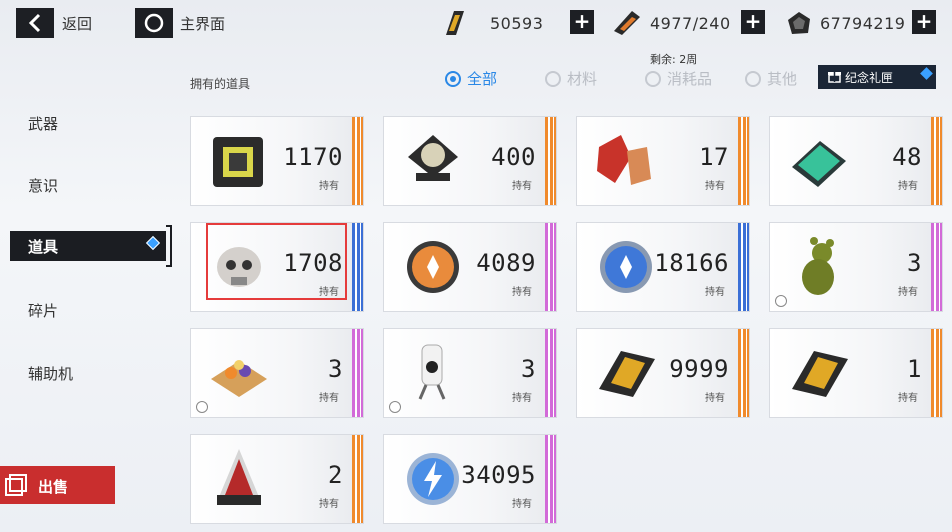 Image resolution: width=952 pixels, height=532 pixels. What do you see at coordinates (856, 373) in the screenshot?
I see `item-card-gold-ticket-item-2: 1 持有` at bounding box center [856, 373].